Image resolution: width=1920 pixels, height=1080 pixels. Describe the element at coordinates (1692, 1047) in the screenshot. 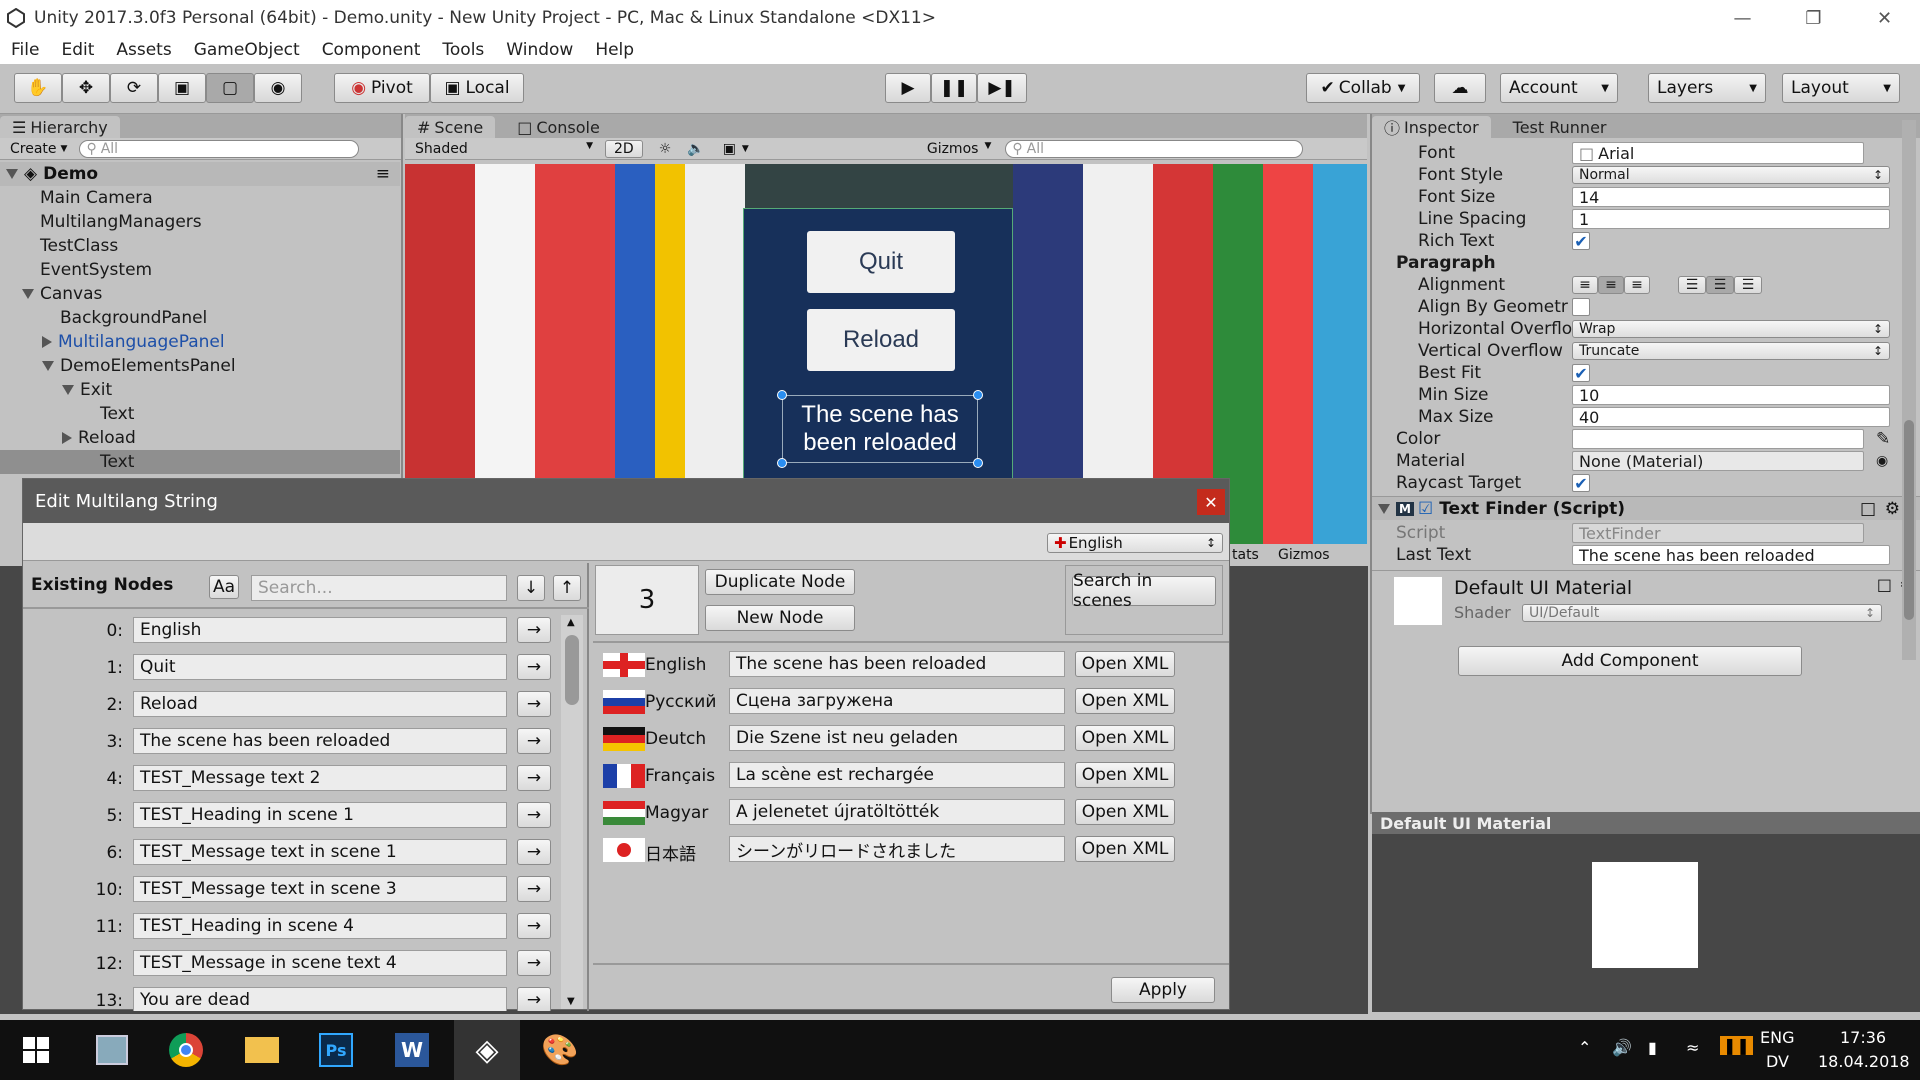

I see `wifi-icon: ≈` at that location.